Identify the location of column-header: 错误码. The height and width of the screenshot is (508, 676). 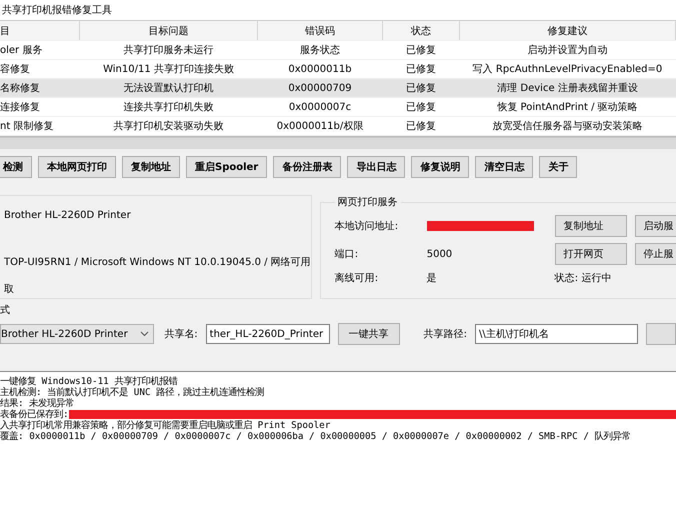
(320, 30).